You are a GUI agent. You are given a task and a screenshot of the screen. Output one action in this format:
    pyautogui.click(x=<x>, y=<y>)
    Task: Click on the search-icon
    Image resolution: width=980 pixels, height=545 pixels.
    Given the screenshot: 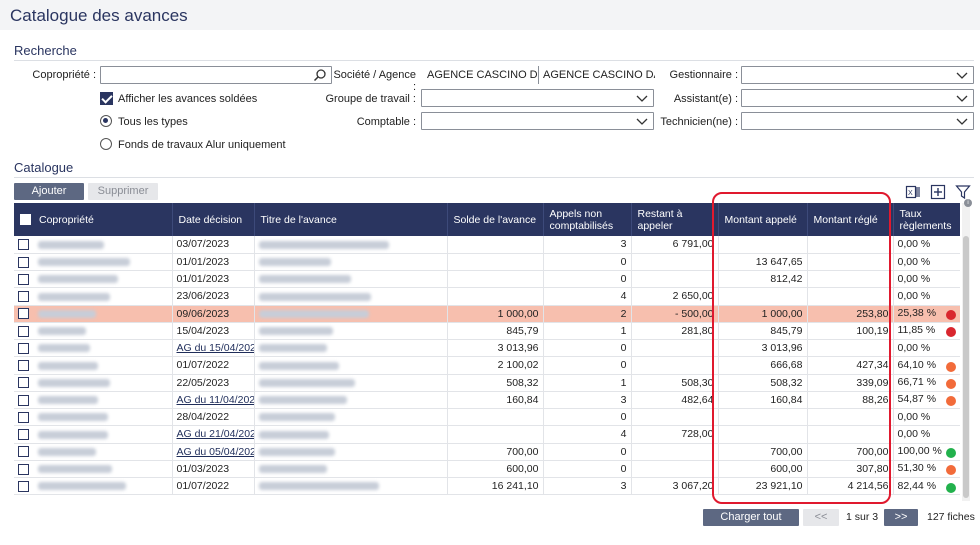 What is the action you would take?
    pyautogui.click(x=320, y=75)
    